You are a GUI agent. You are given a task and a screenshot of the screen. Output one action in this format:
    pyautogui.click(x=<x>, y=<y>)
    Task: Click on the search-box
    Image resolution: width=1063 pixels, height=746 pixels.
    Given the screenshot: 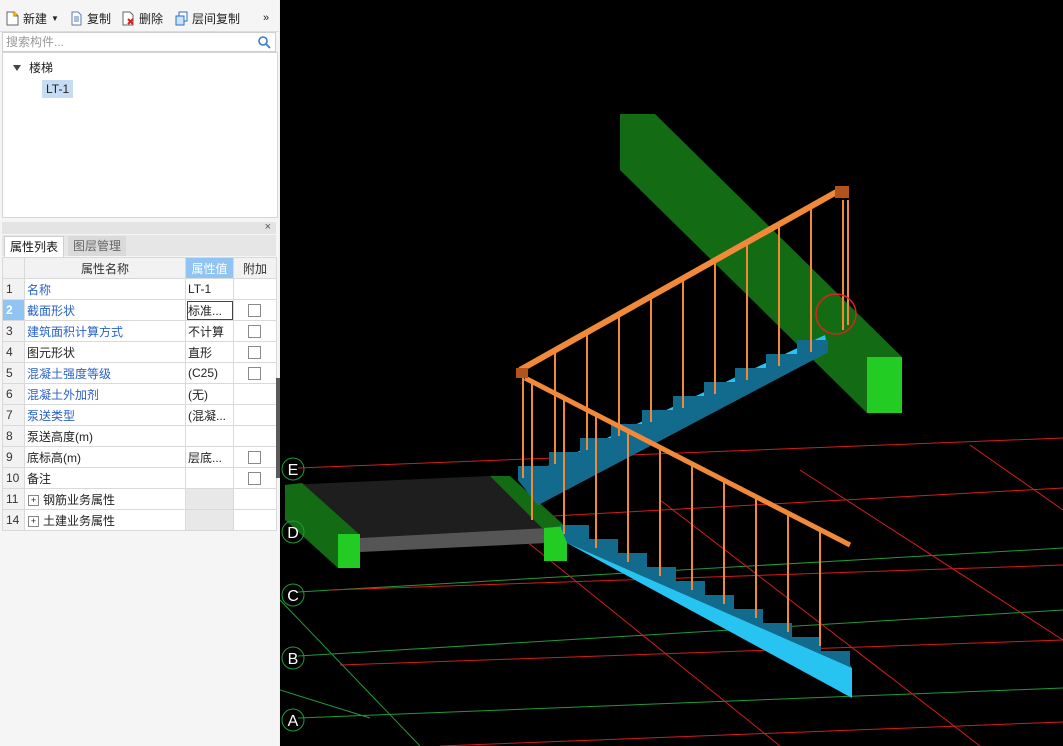 What is the action you would take?
    pyautogui.click(x=139, y=42)
    